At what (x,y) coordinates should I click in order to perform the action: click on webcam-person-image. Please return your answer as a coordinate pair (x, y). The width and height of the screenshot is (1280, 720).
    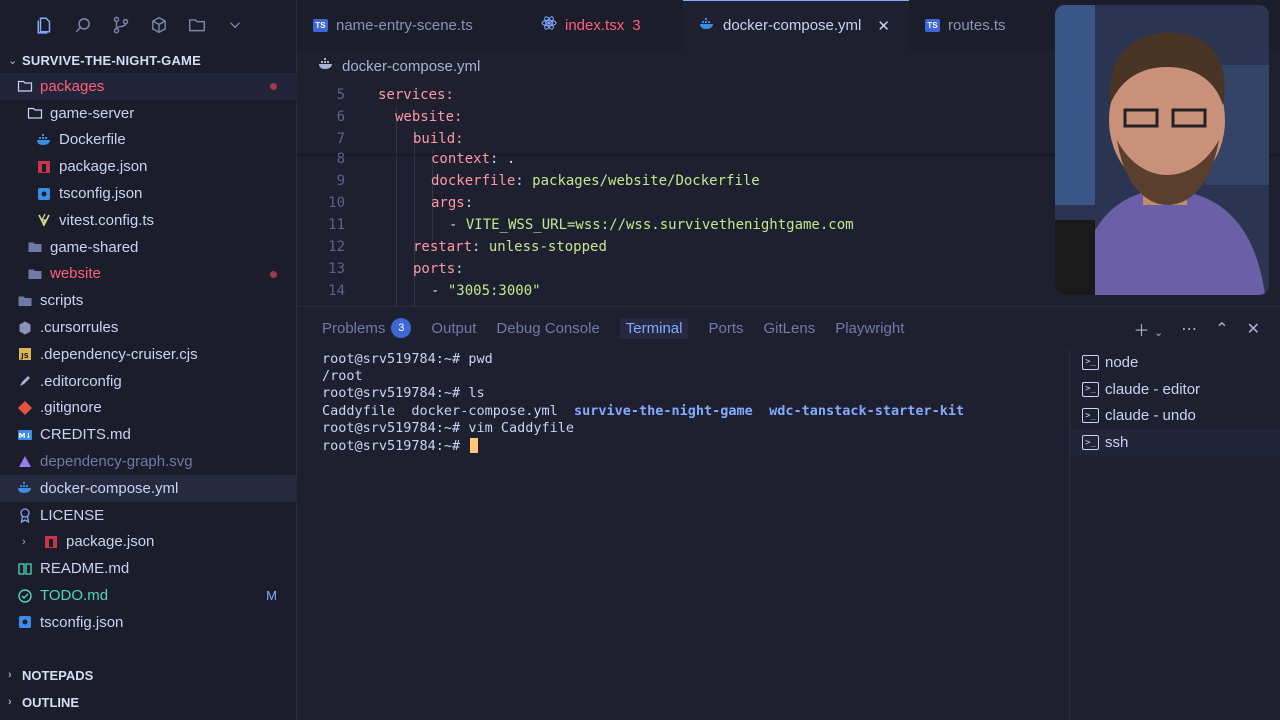
    Looking at the image, I should click on (1162, 150).